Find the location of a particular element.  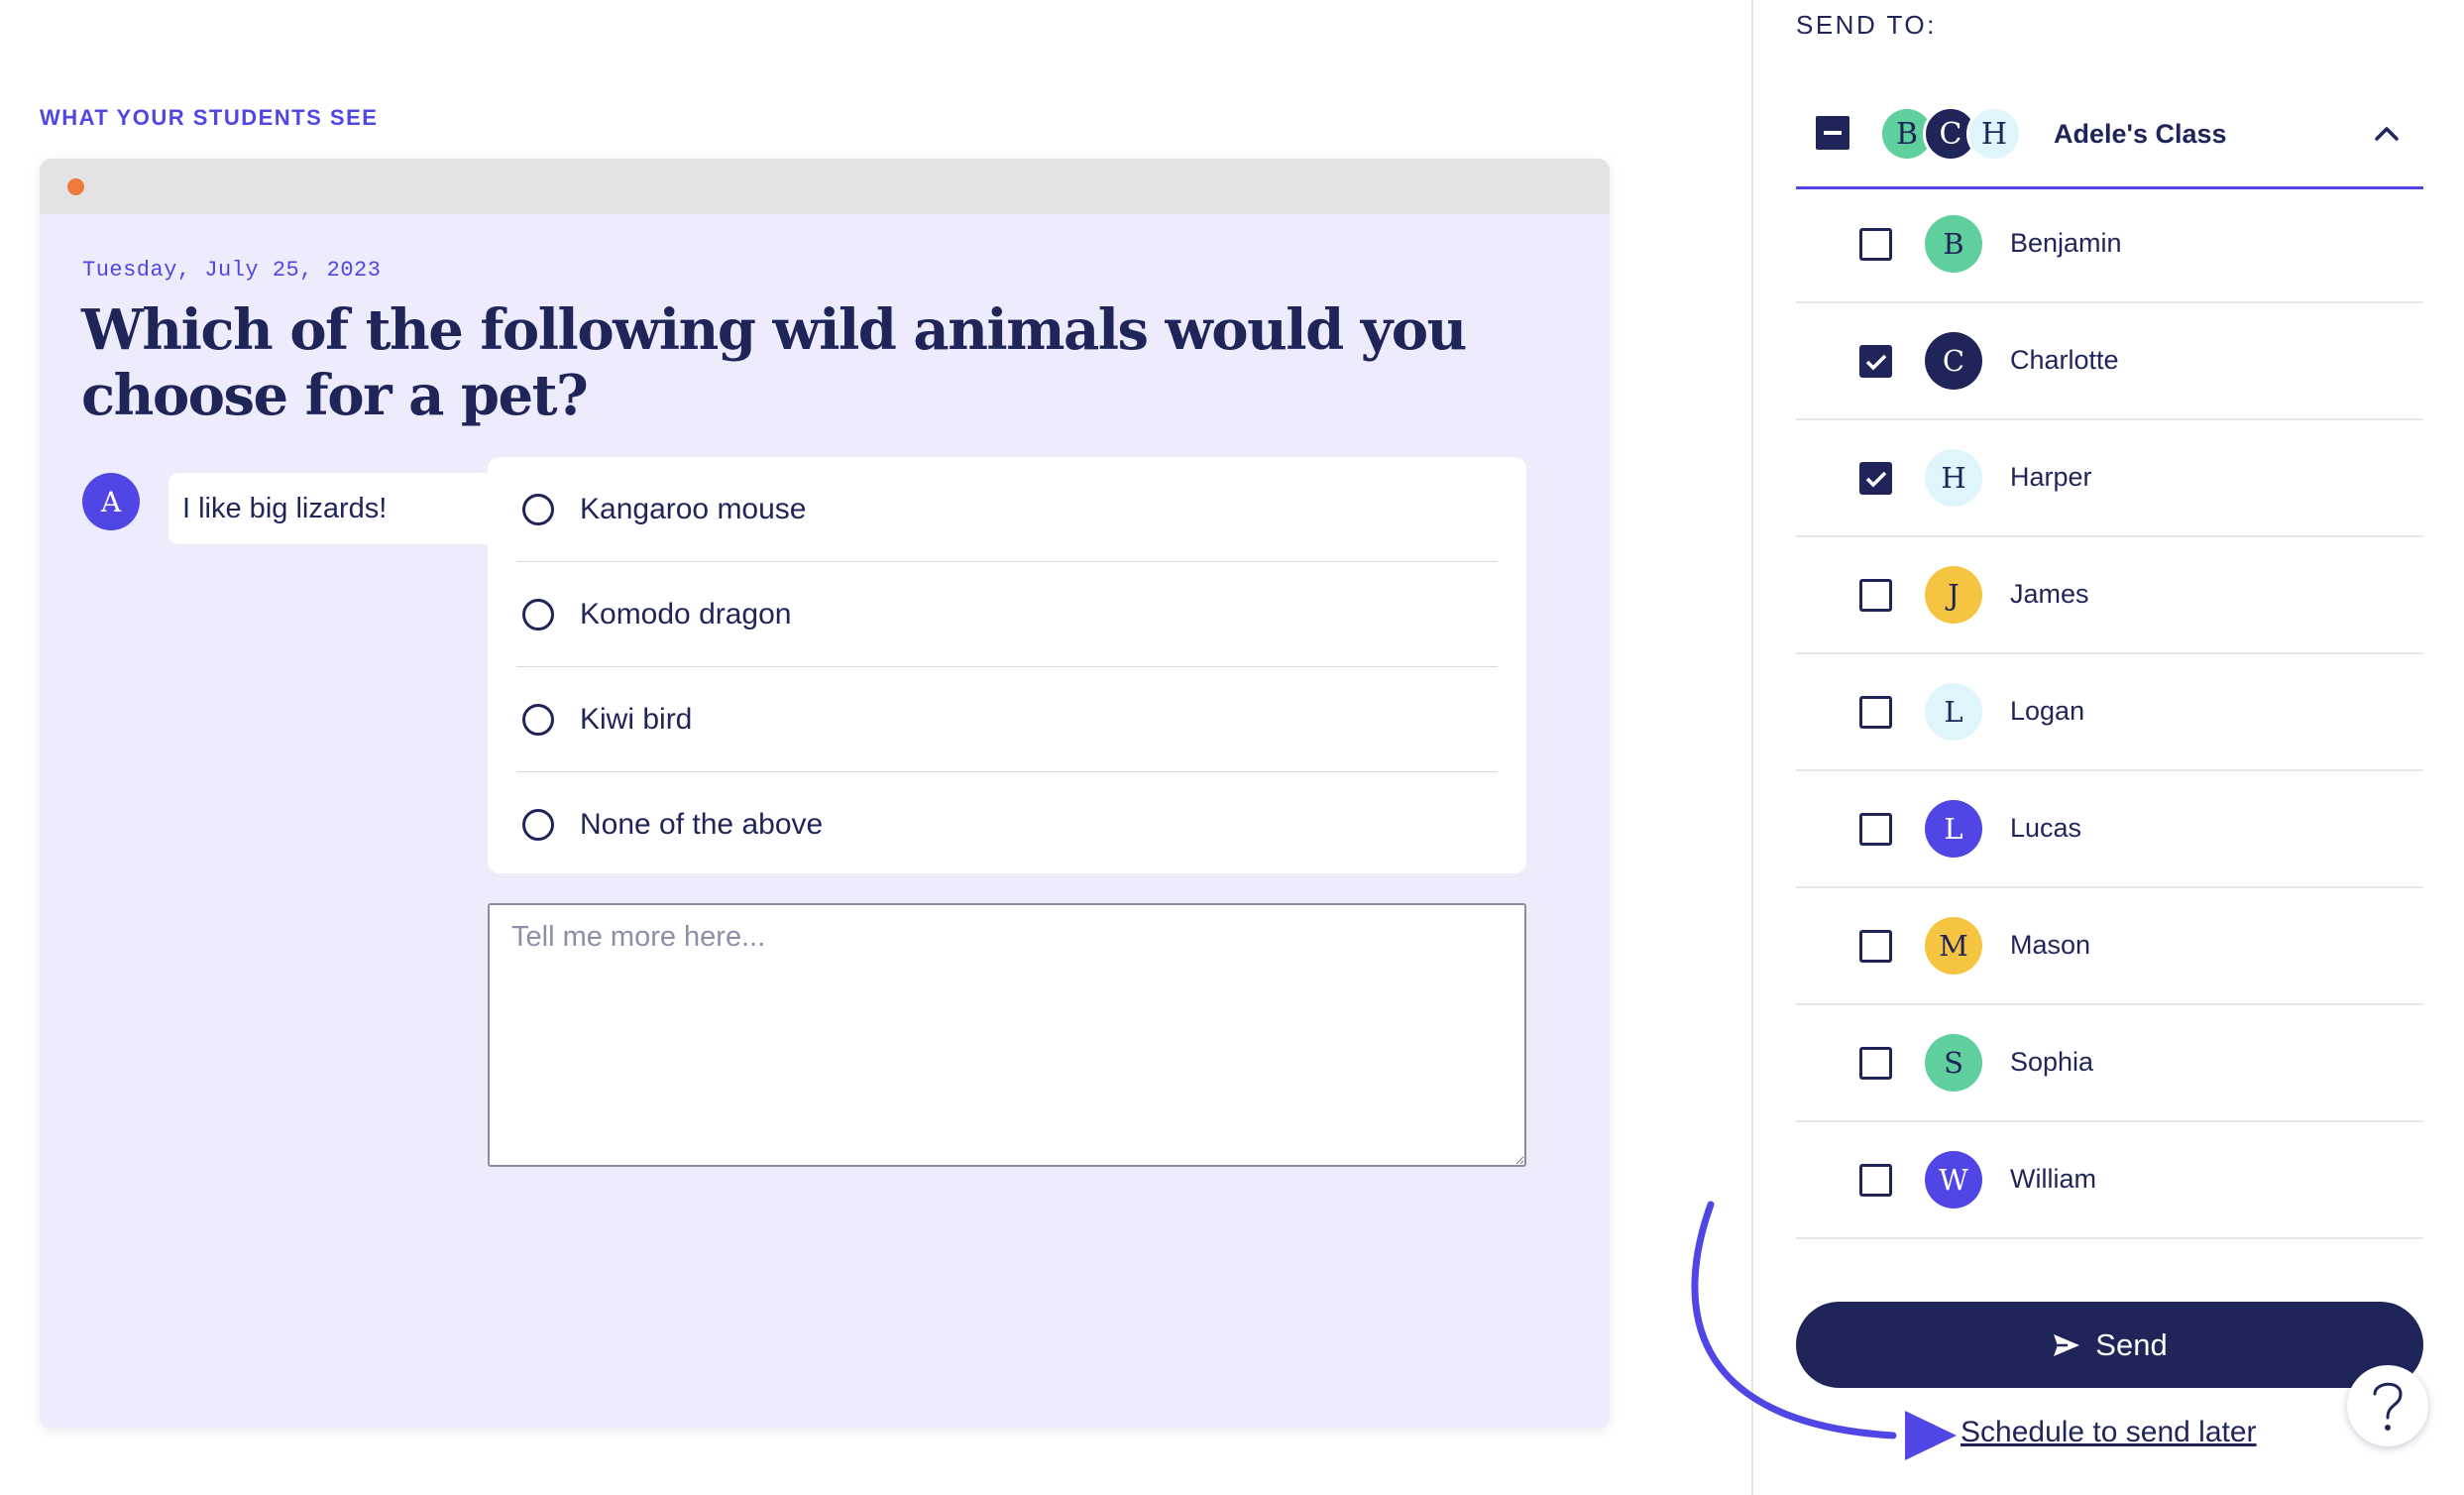

student-name: James is located at coordinates (2049, 594).